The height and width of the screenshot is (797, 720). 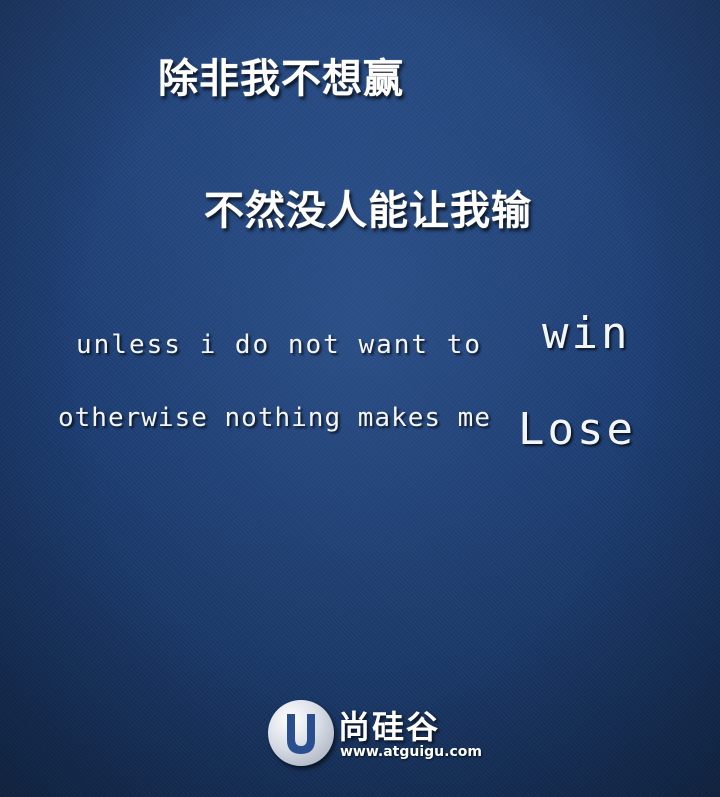 I want to click on english-line-1-emphasis: win, so click(x=586, y=333).